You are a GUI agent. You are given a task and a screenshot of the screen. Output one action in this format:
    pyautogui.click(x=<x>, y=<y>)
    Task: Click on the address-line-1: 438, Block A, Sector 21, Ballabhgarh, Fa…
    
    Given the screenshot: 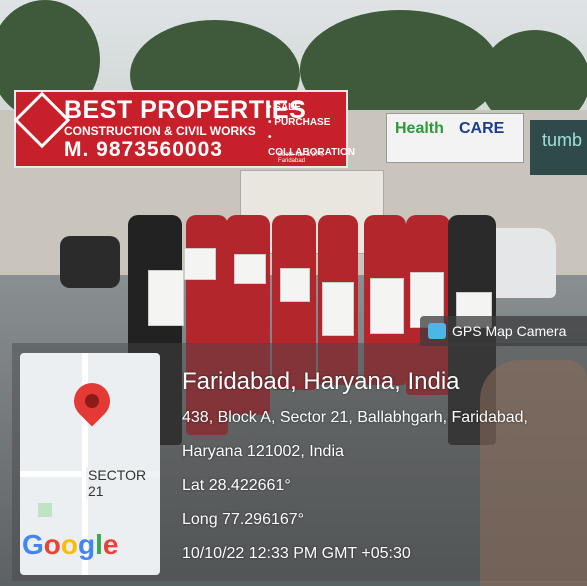 What is the action you would take?
    pyautogui.click(x=355, y=417)
    